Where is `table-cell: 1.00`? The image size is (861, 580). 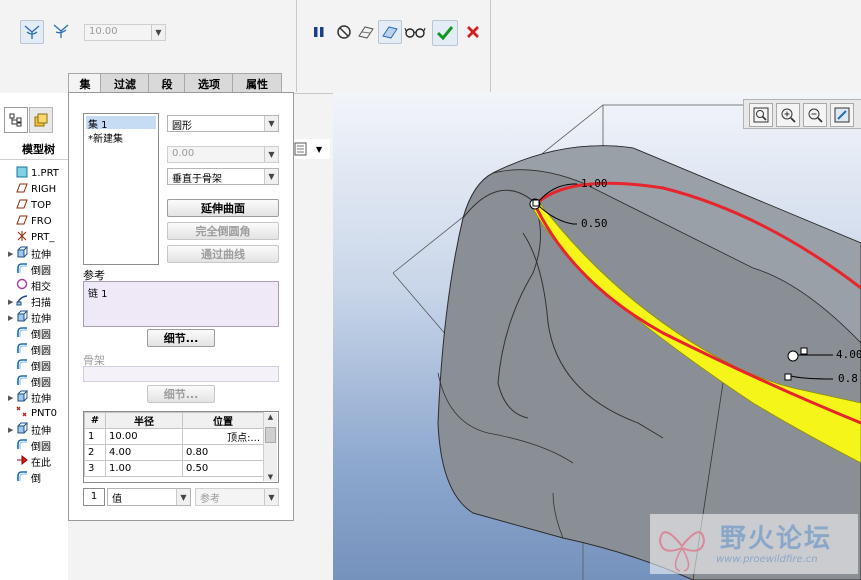 table-cell: 1.00 is located at coordinates (144, 468).